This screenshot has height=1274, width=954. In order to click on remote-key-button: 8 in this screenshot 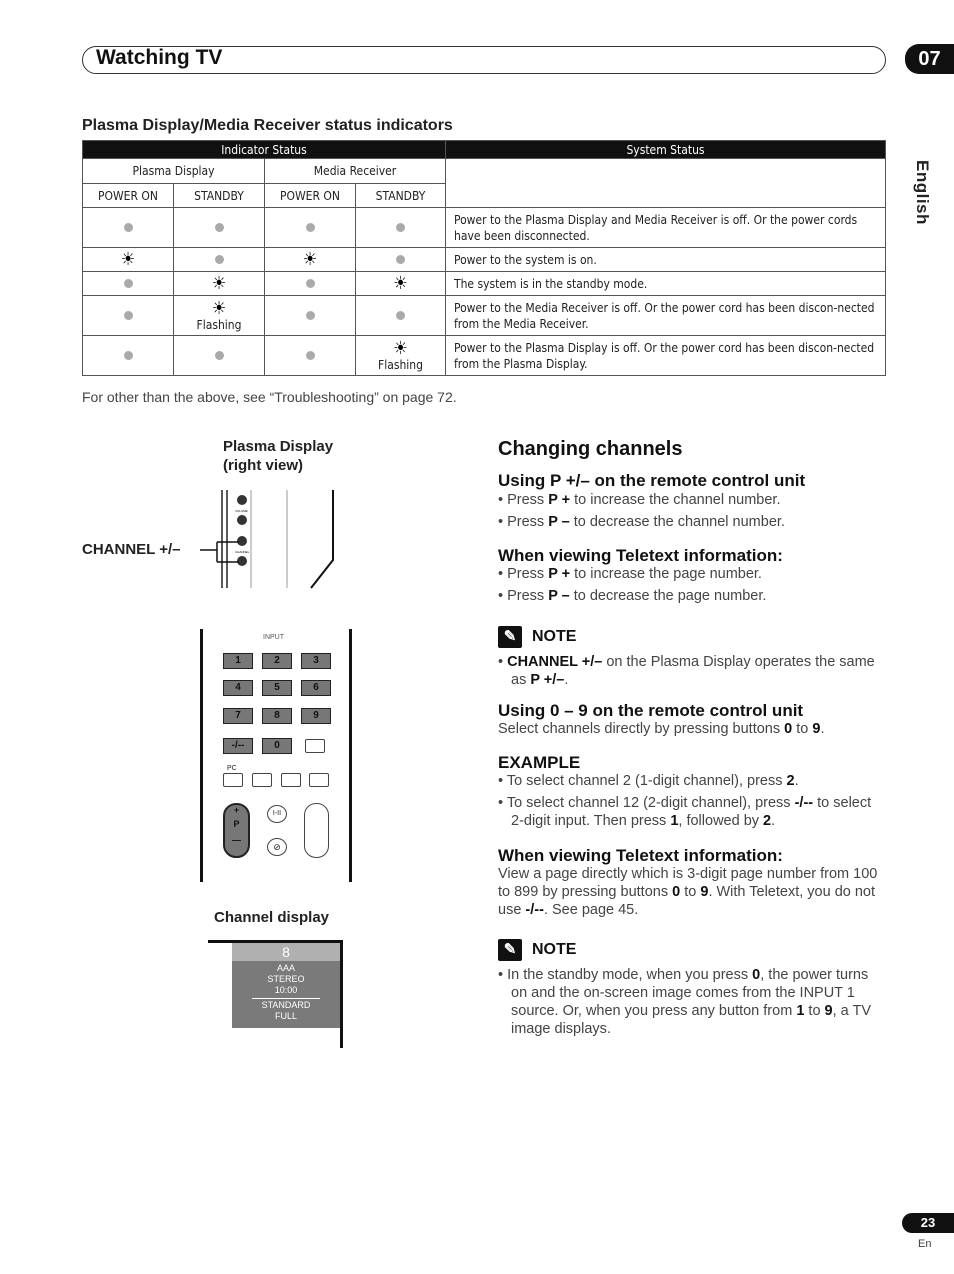, I will do `click(277, 716)`.